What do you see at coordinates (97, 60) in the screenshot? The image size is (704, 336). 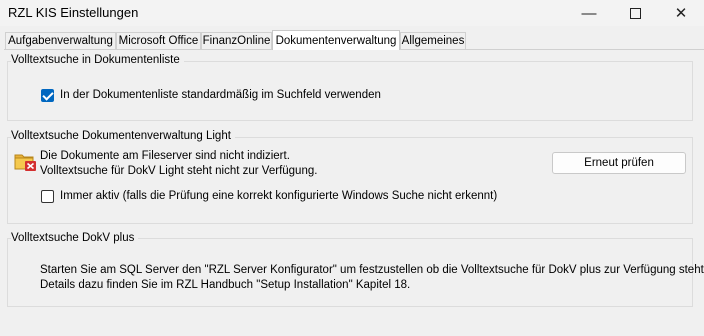 I see `group-title: Volltextsuche in Dokumentenliste` at bounding box center [97, 60].